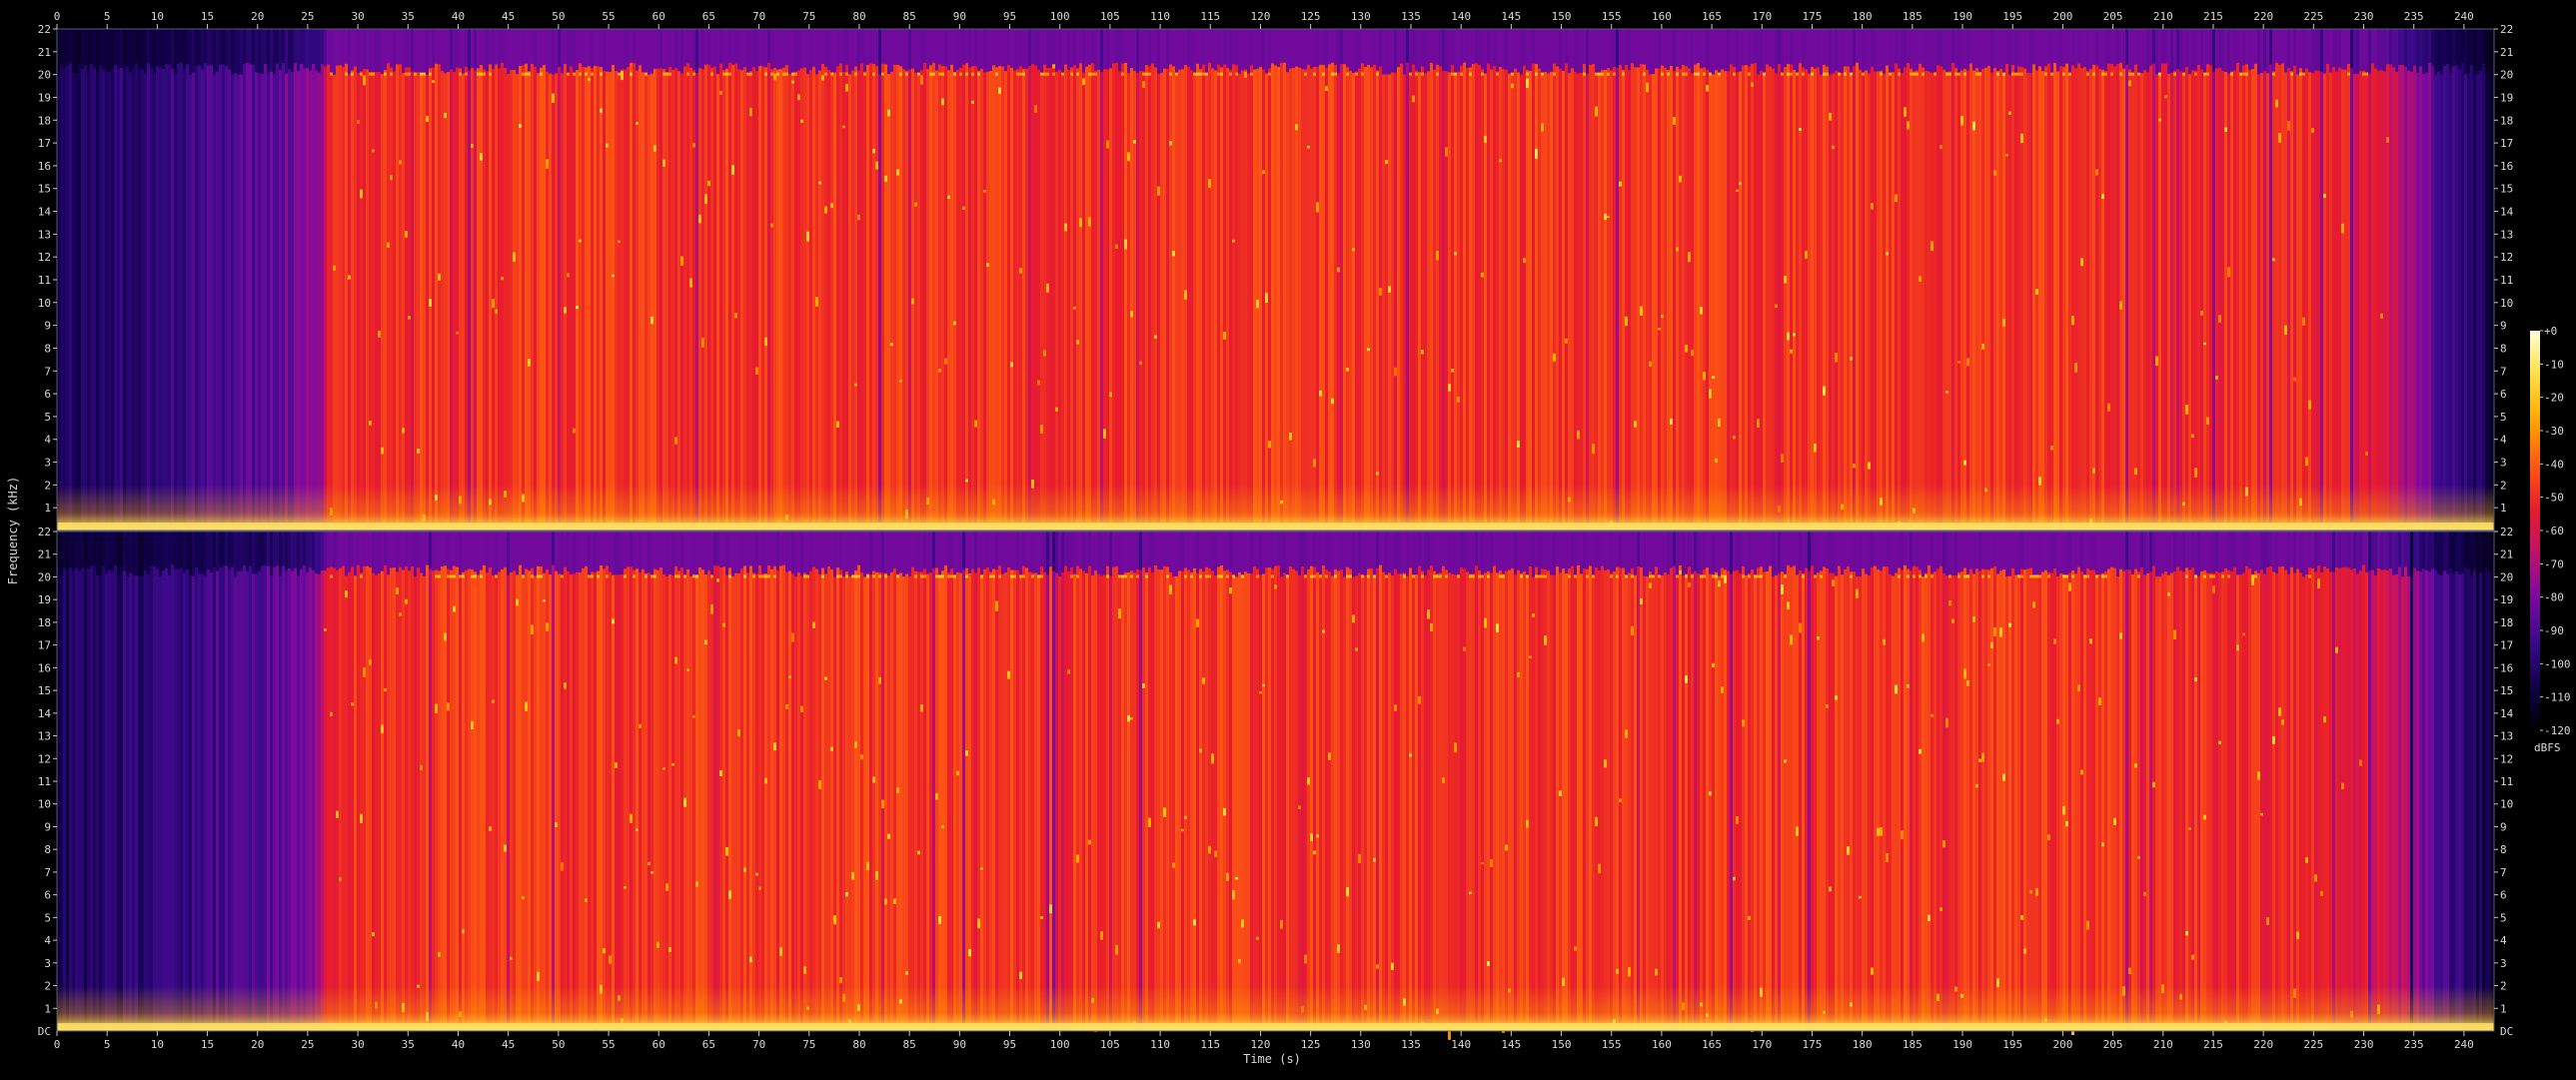 Image resolution: width=2576 pixels, height=1080 pixels. I want to click on x-tick-label-top: 120, so click(1261, 16).